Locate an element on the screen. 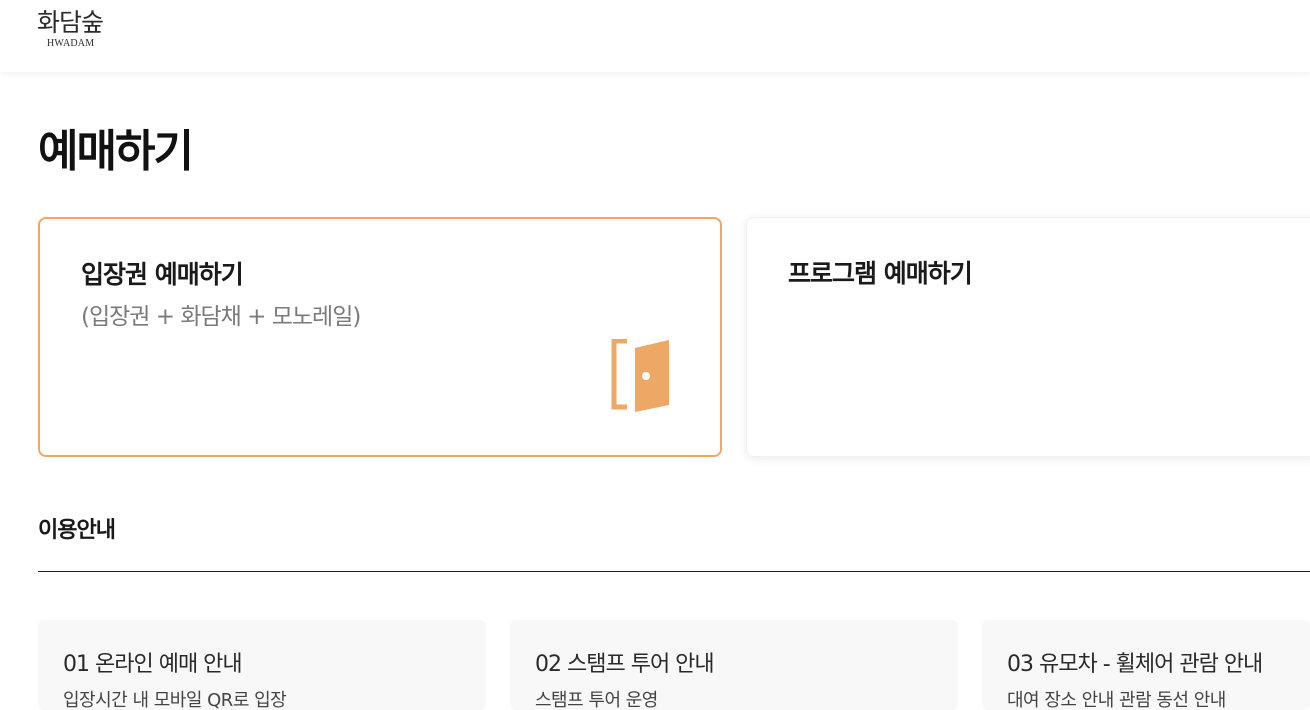 This screenshot has width=1310, height=710. program-card-title: 프로그램 예매하기 is located at coordinates (880, 273).